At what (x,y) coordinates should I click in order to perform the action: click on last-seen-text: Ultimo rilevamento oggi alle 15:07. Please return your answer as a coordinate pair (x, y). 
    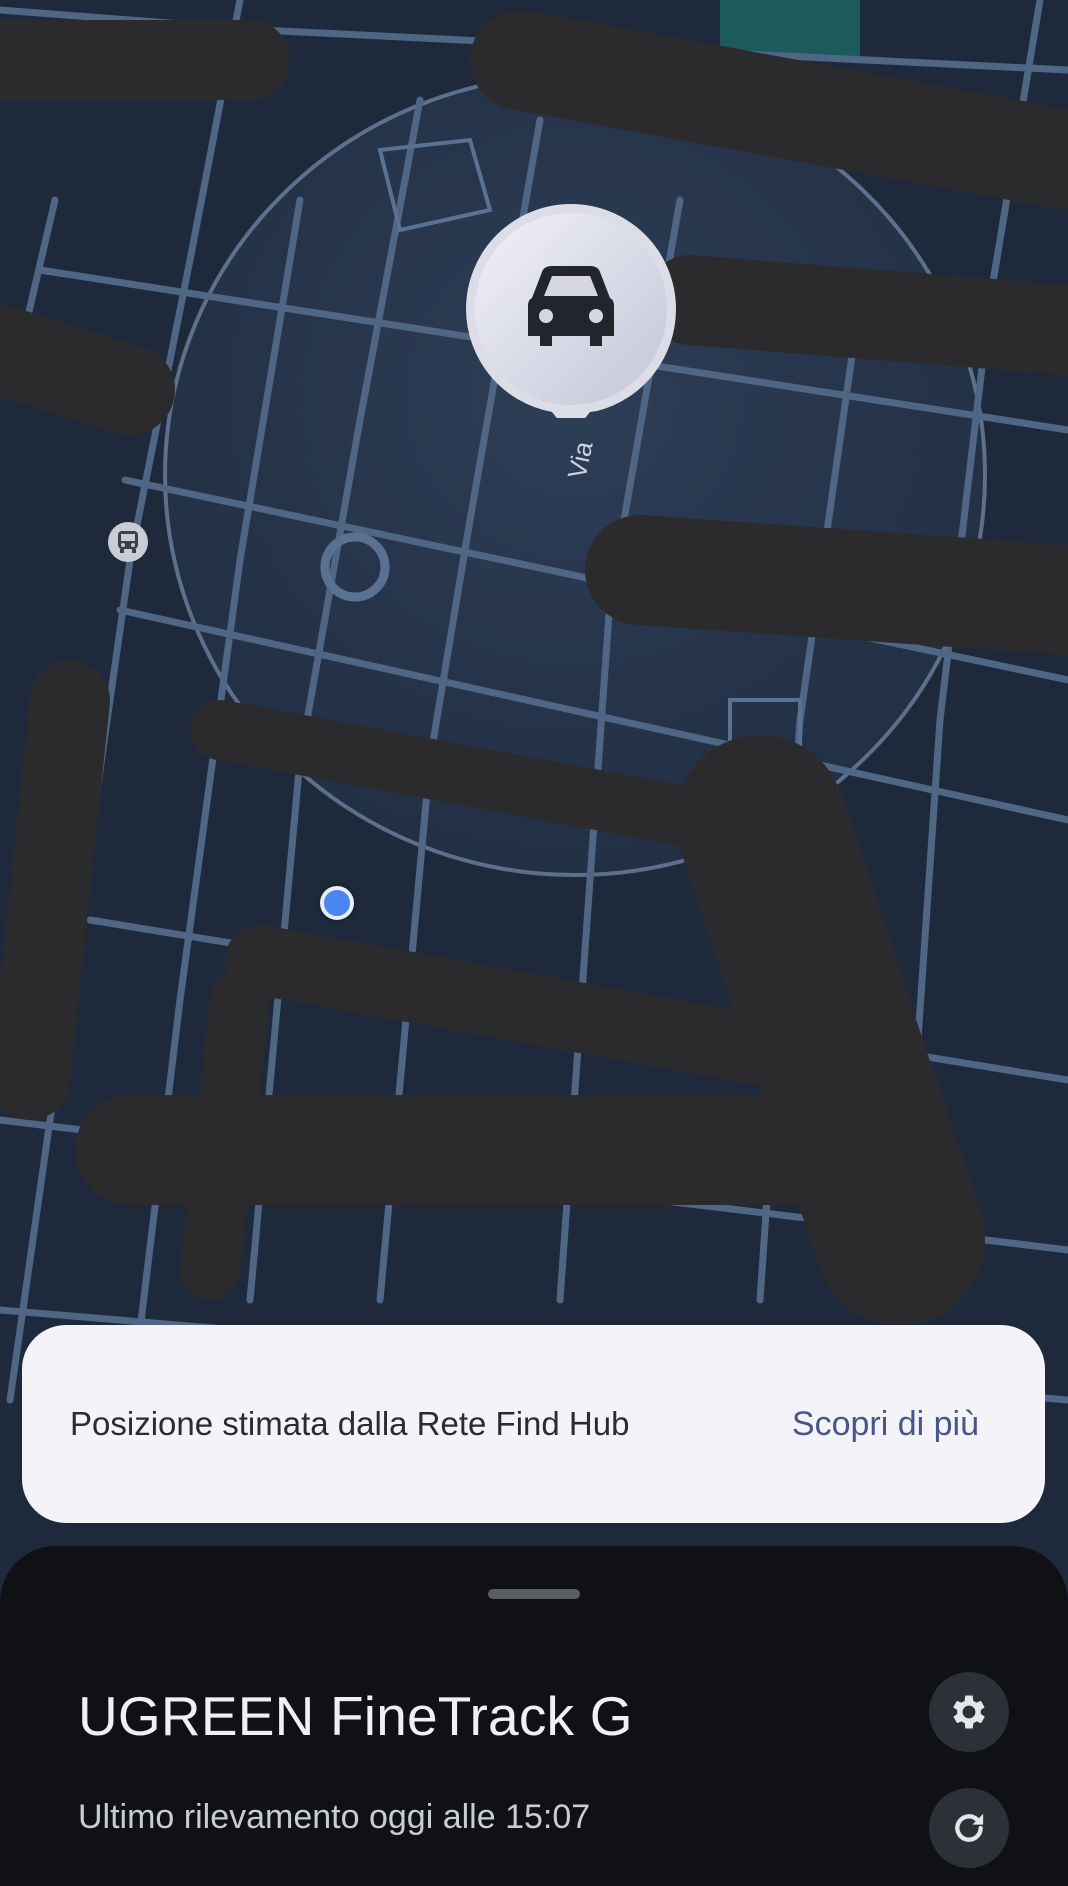
    Looking at the image, I should click on (334, 1817).